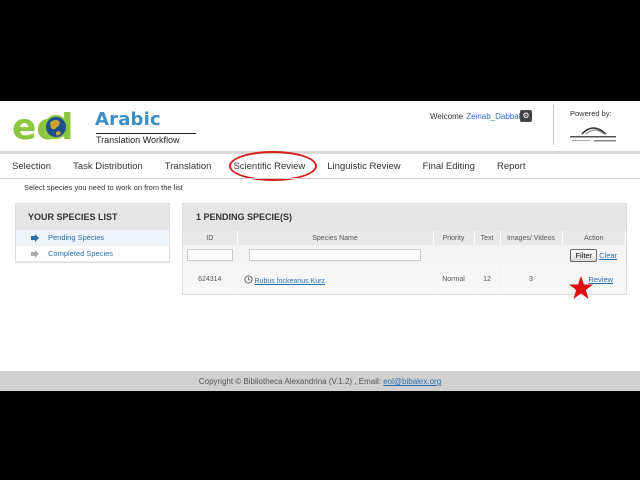 The height and width of the screenshot is (480, 640). I want to click on red-star-marker-icon, so click(581, 287).